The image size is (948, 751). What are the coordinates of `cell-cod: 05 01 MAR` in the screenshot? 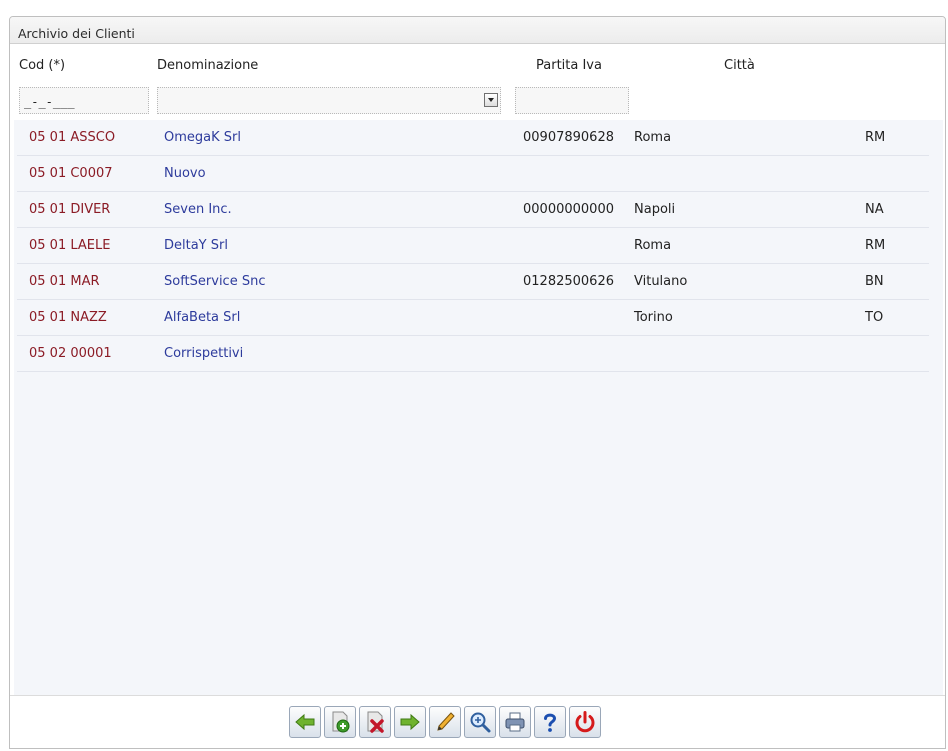 It's located at (64, 281).